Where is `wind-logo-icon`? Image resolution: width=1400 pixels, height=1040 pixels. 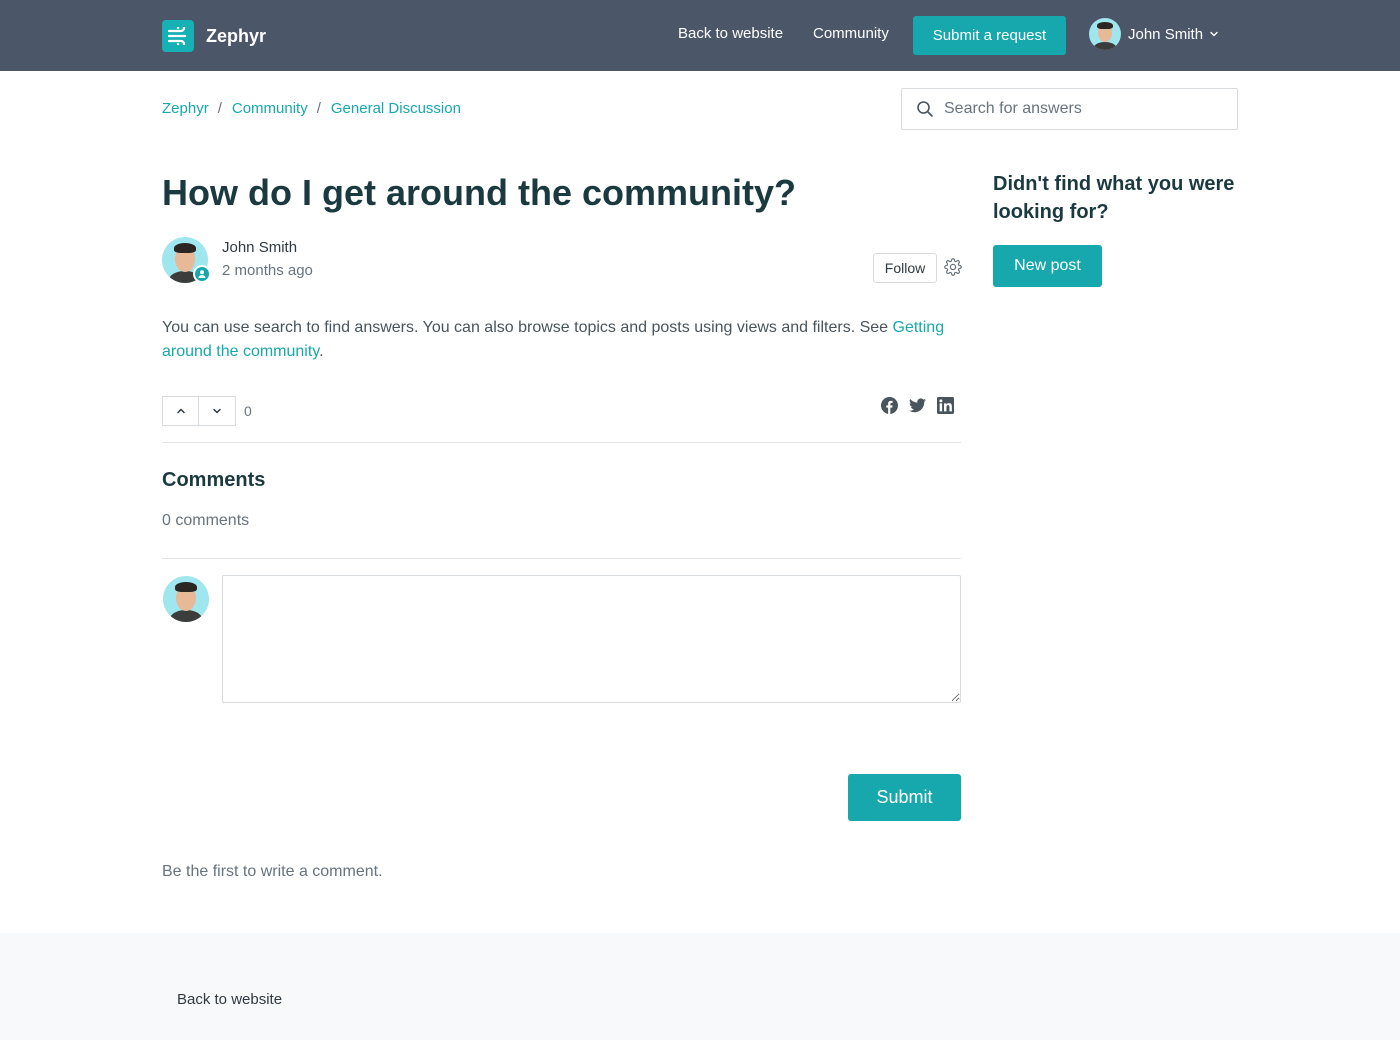 wind-logo-icon is located at coordinates (178, 36).